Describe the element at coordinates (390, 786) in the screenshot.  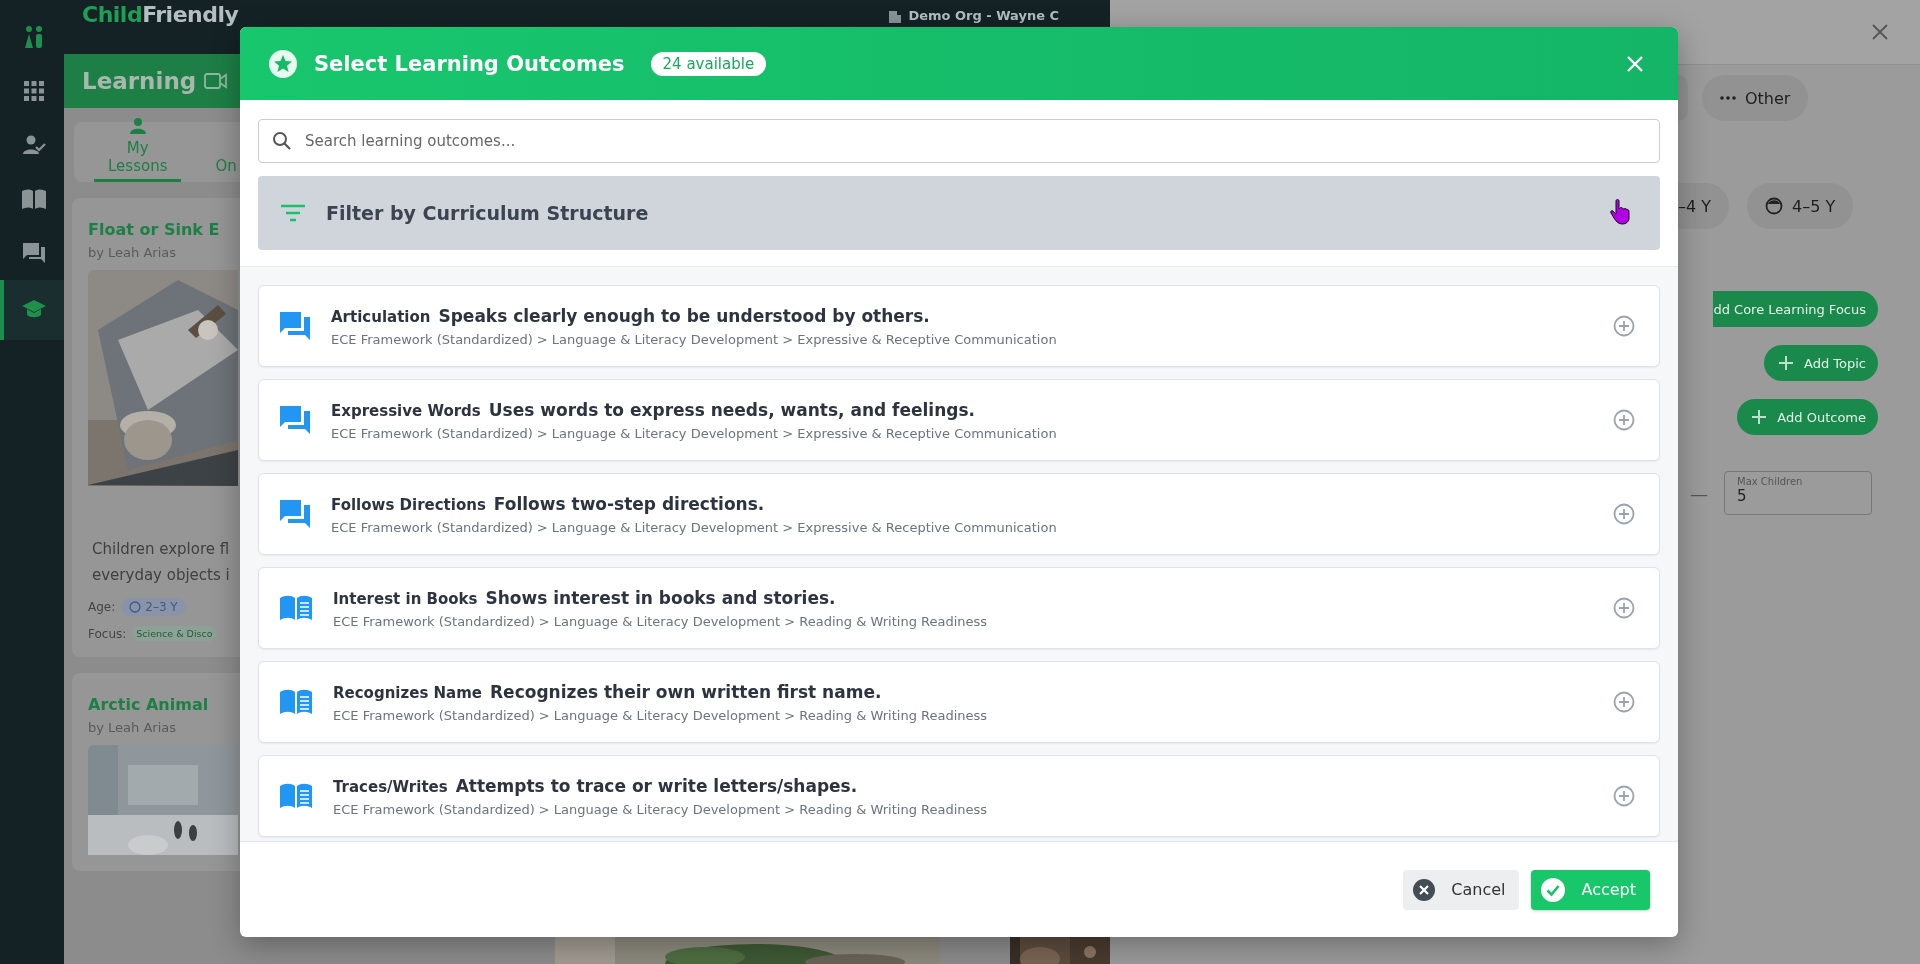
I see `outcome-name: Traces/Writes` at that location.